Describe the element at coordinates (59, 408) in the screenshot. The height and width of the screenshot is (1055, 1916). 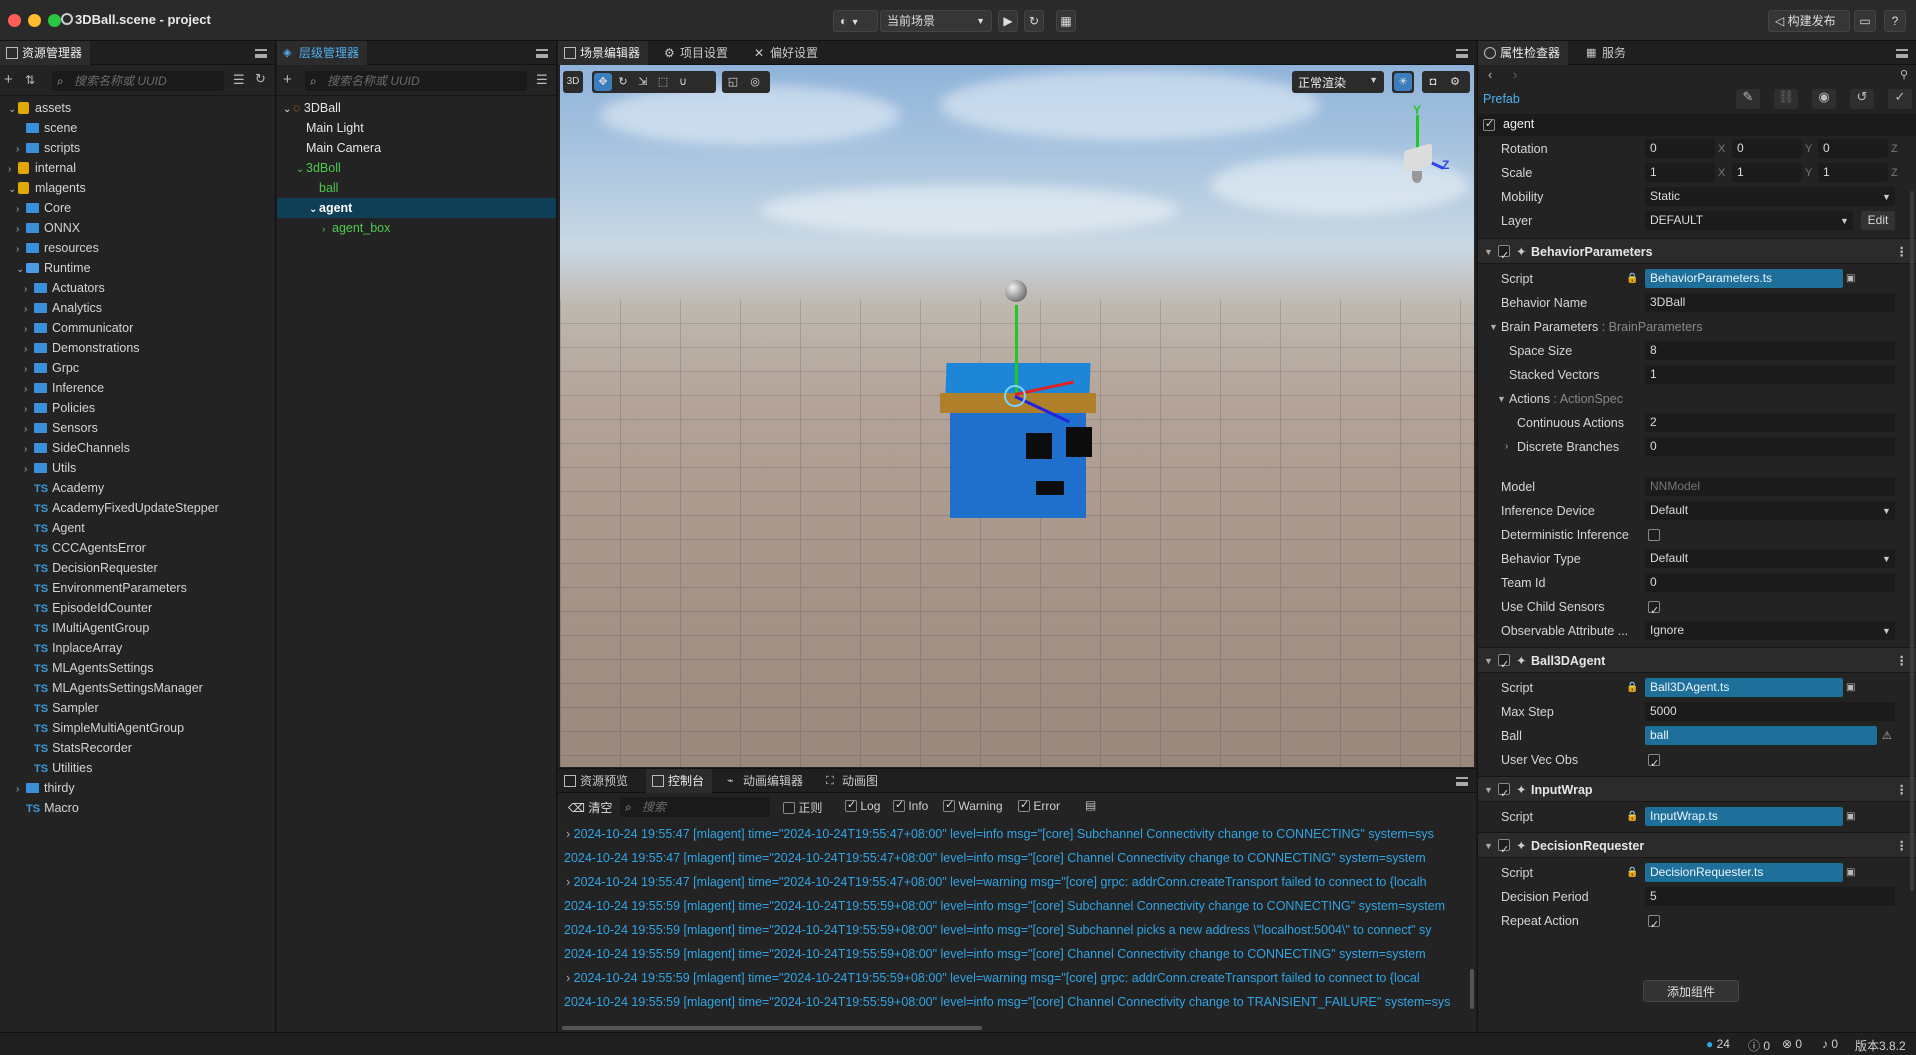
I see `asset-item: › Policies` at that location.